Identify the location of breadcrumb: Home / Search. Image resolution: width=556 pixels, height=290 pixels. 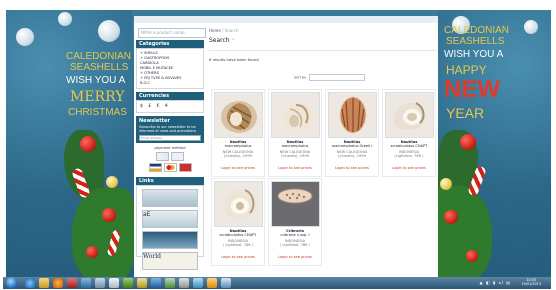
(323, 30).